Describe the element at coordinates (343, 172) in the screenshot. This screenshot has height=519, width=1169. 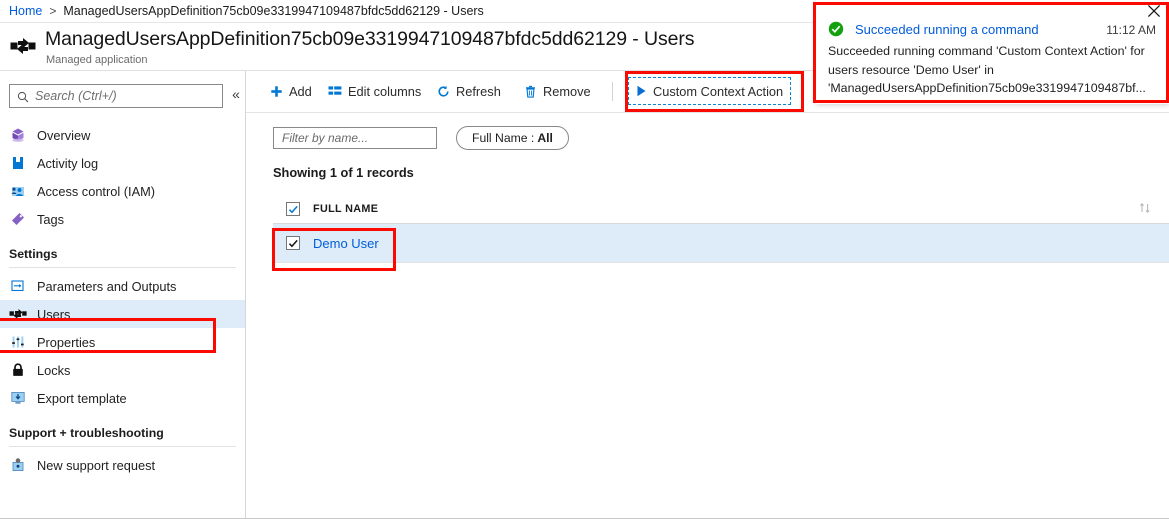
I see `records-count: Showing 1 of 1 records` at that location.